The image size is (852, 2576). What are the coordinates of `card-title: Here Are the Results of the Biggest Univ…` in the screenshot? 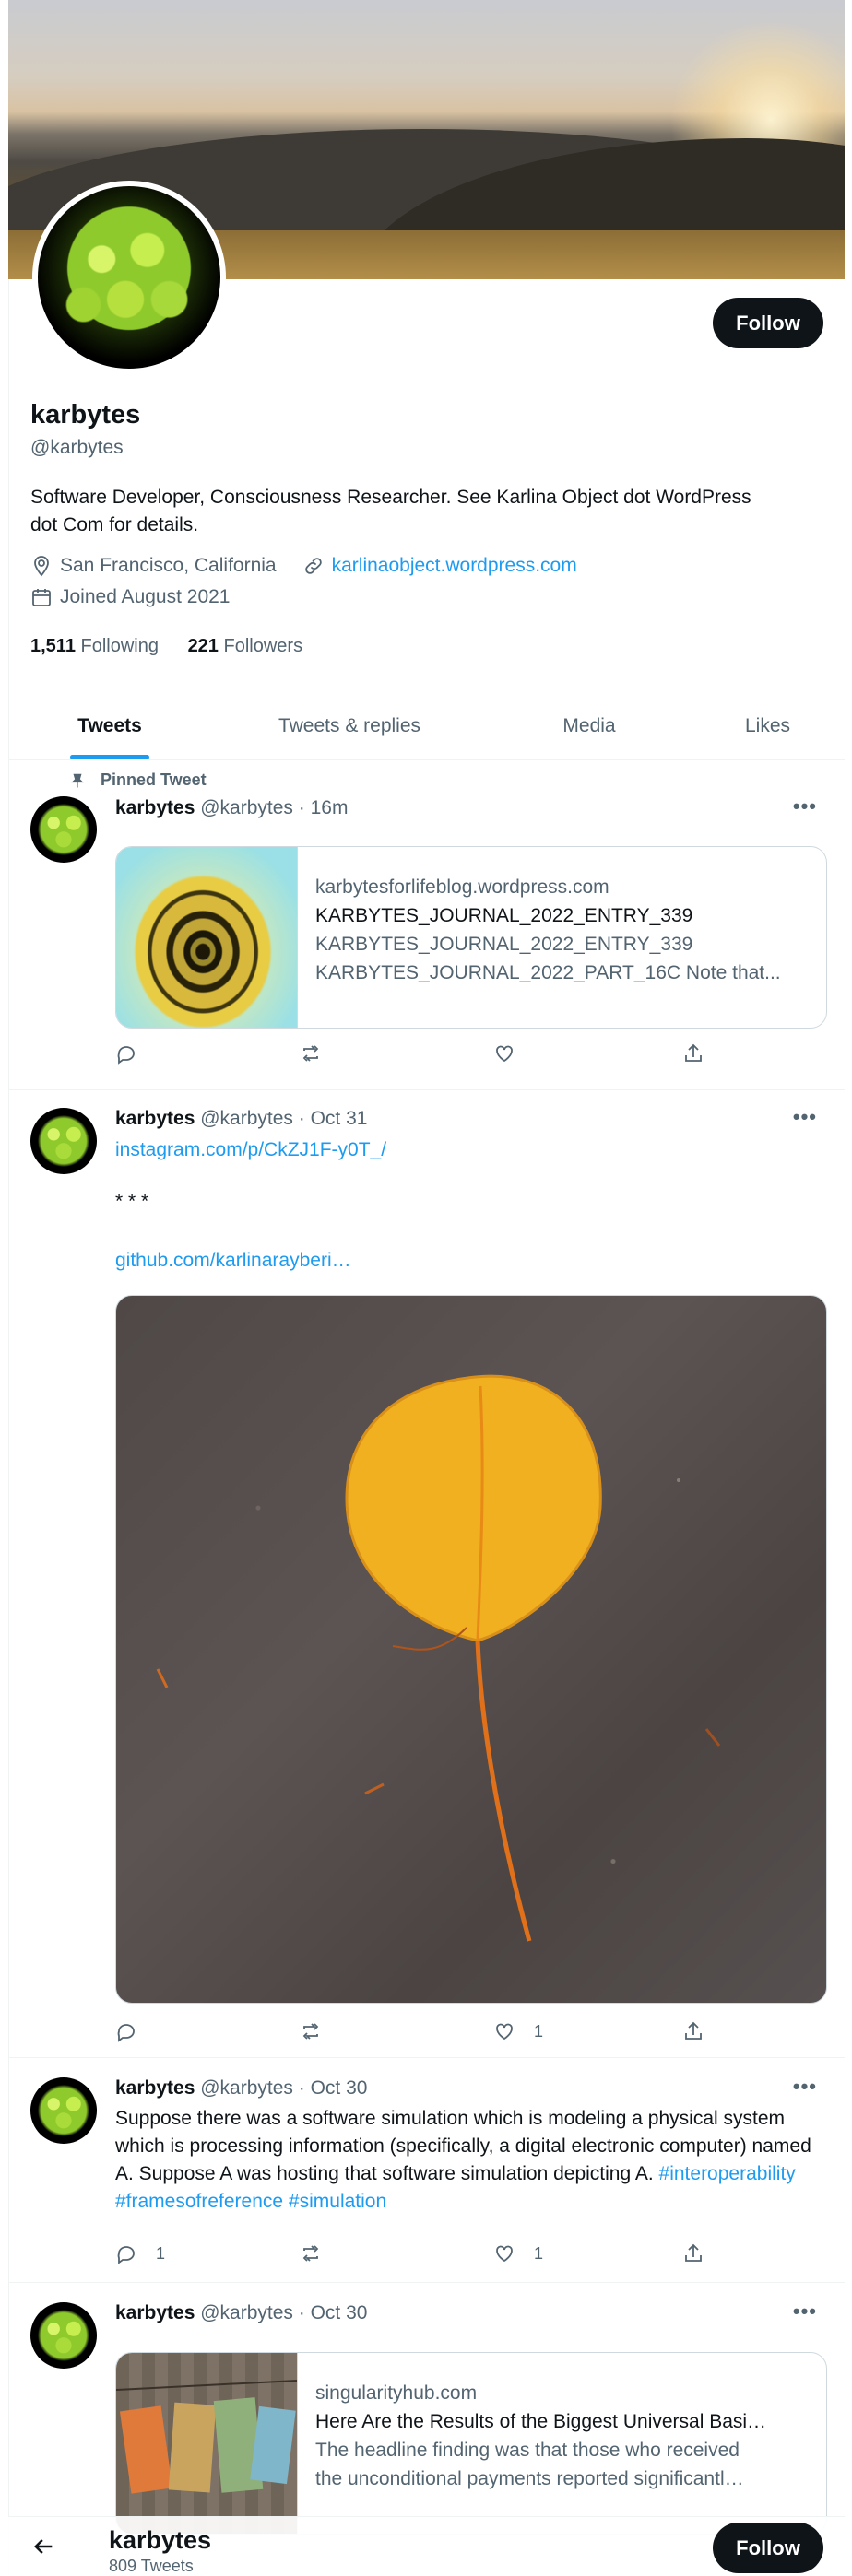 It's located at (541, 2421).